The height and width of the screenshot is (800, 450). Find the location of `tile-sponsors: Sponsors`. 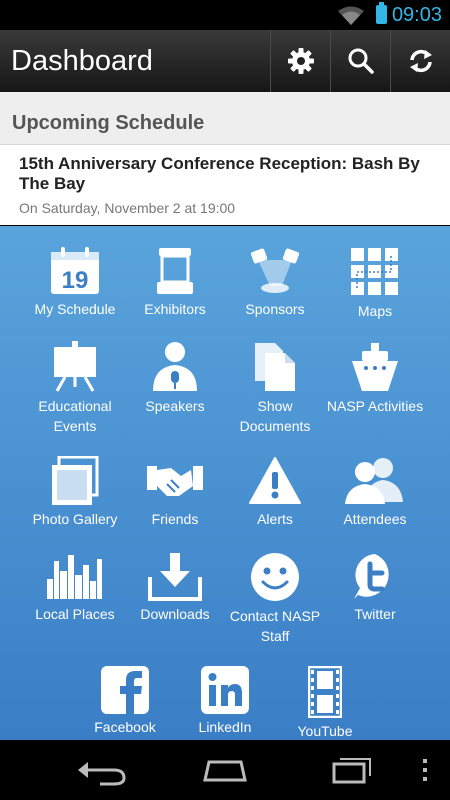

tile-sponsors: Sponsors is located at coordinates (275, 282).